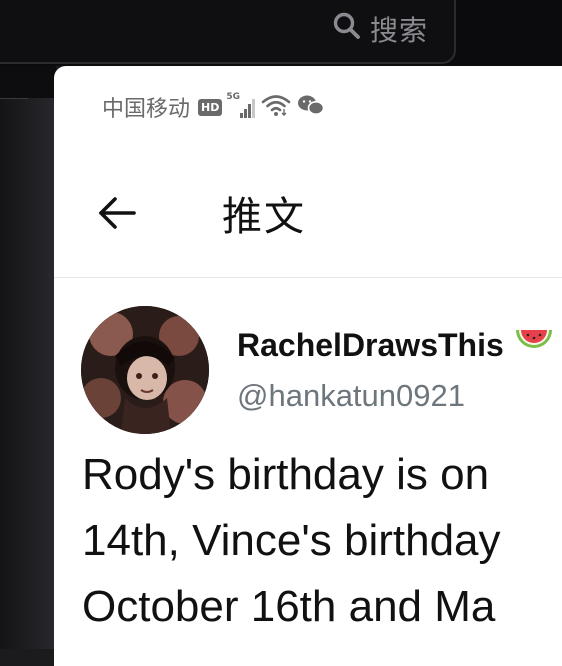 This screenshot has height=666, width=562. Describe the element at coordinates (399, 30) in the screenshot. I see `search-label: 搜索` at that location.